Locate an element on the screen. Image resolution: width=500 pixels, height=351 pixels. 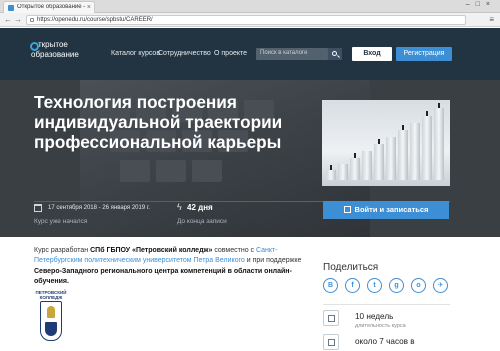
enroll-button: Войти и записаться is located at coordinates (386, 210).